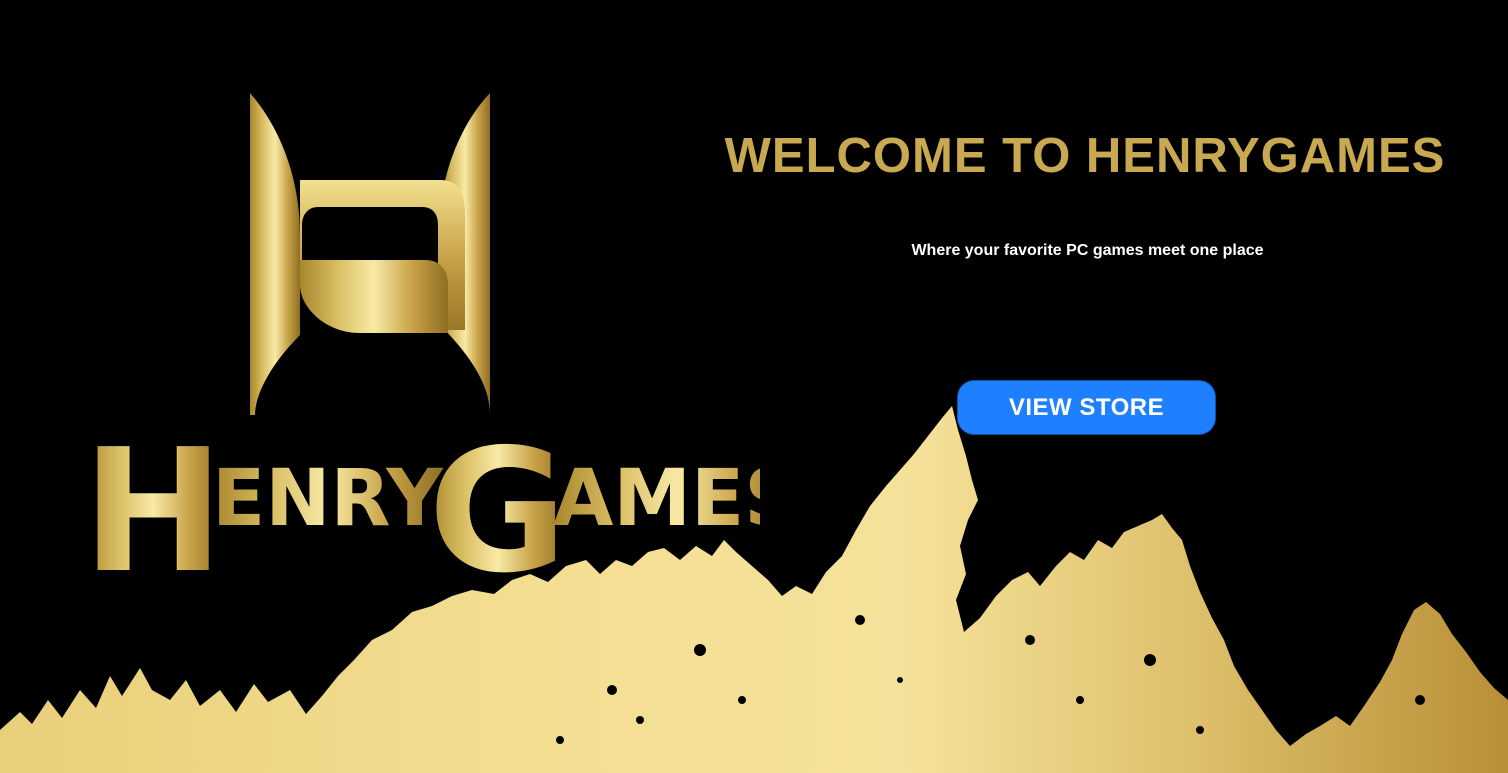 Image resolution: width=1508 pixels, height=773 pixels. What do you see at coordinates (153, 499) in the screenshot?
I see `svg-text: H` at bounding box center [153, 499].